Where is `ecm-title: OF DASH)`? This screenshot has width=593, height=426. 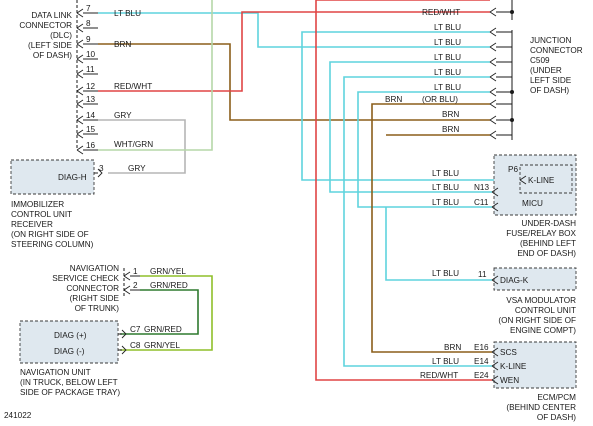 ecm-title: OF DASH) is located at coordinates (556, 417).